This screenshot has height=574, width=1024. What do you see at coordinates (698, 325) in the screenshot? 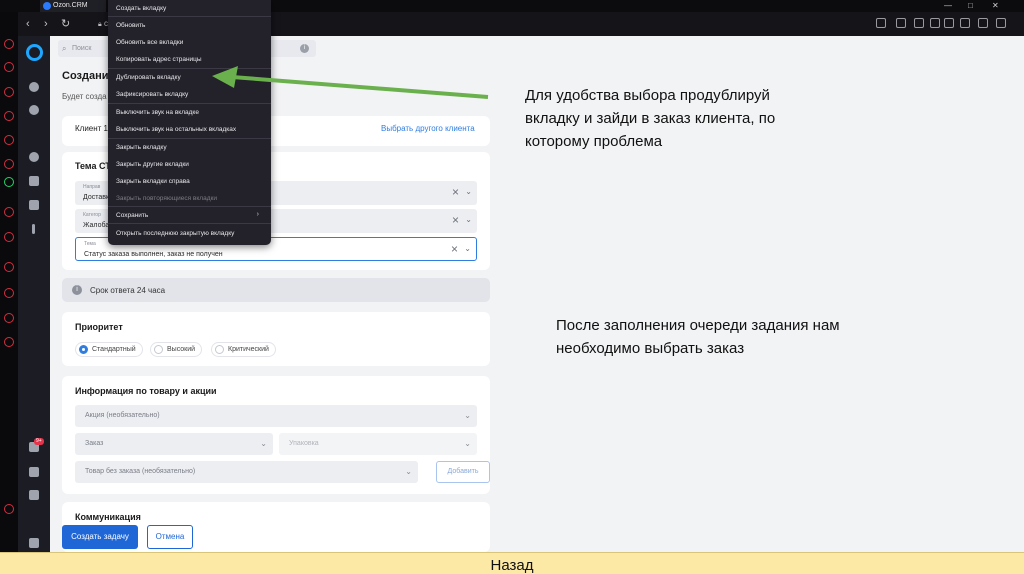
I see `note-line: После заполнения очереди задания нам` at bounding box center [698, 325].